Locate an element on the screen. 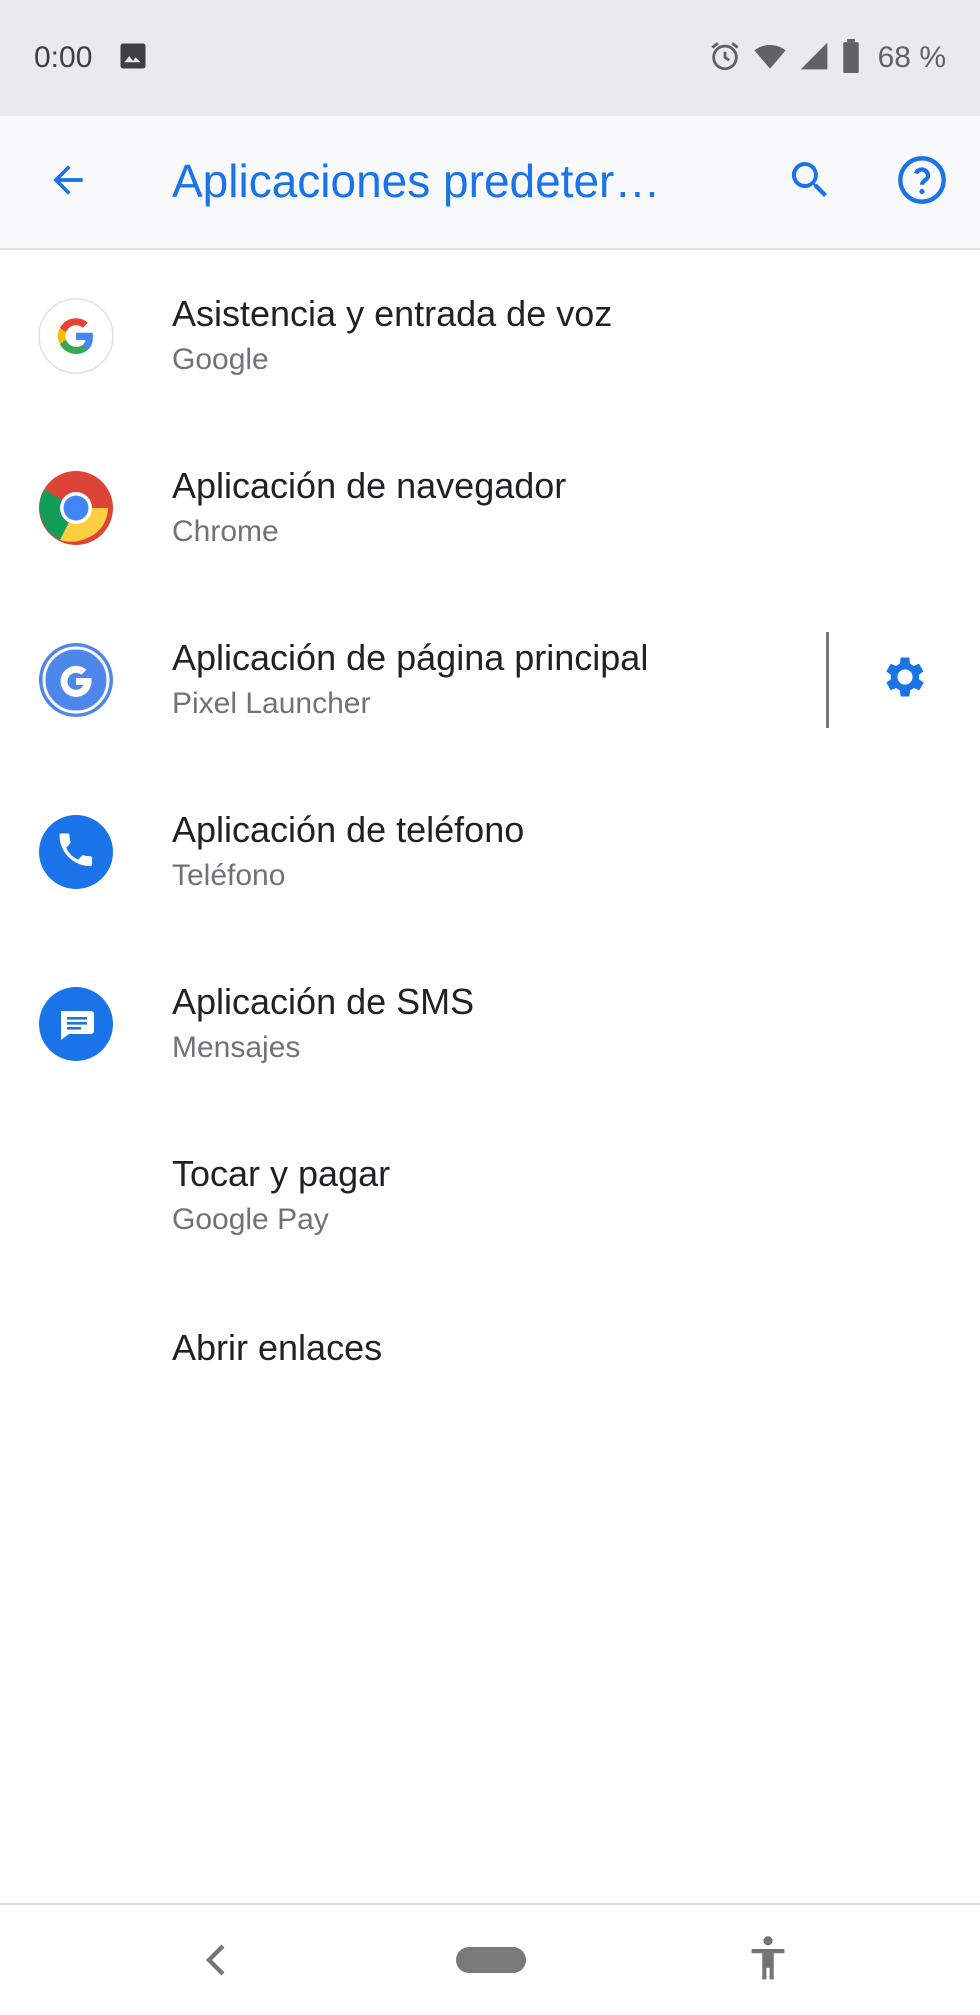 The width and height of the screenshot is (980, 2015). accessibility-button is located at coordinates (768, 1960).